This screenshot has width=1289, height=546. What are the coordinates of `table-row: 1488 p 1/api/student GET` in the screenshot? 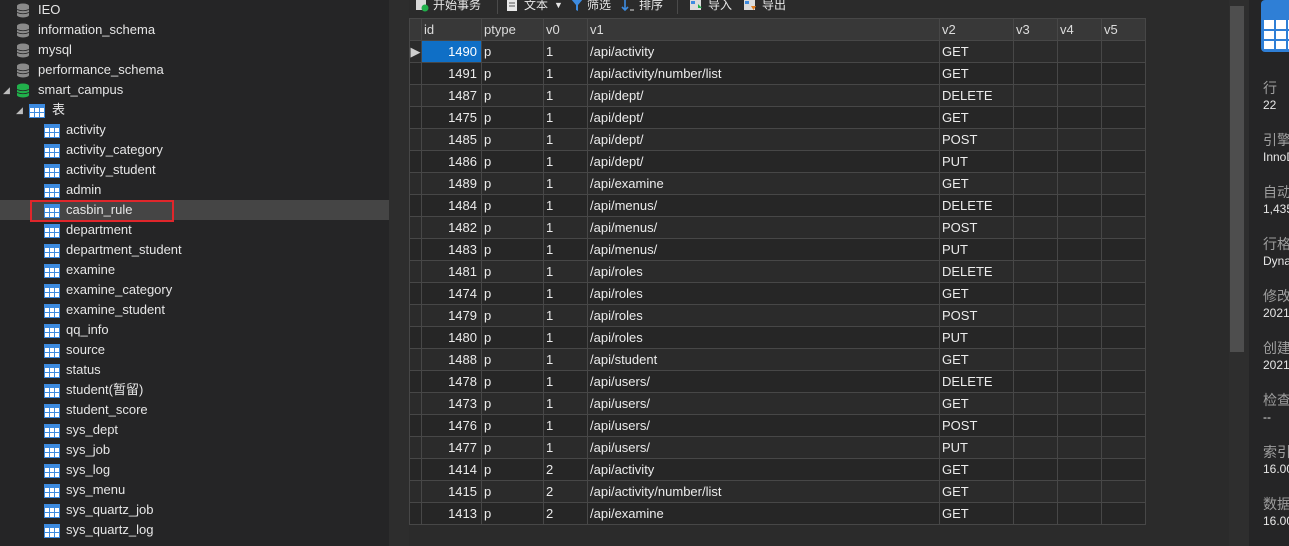 It's located at (777, 359).